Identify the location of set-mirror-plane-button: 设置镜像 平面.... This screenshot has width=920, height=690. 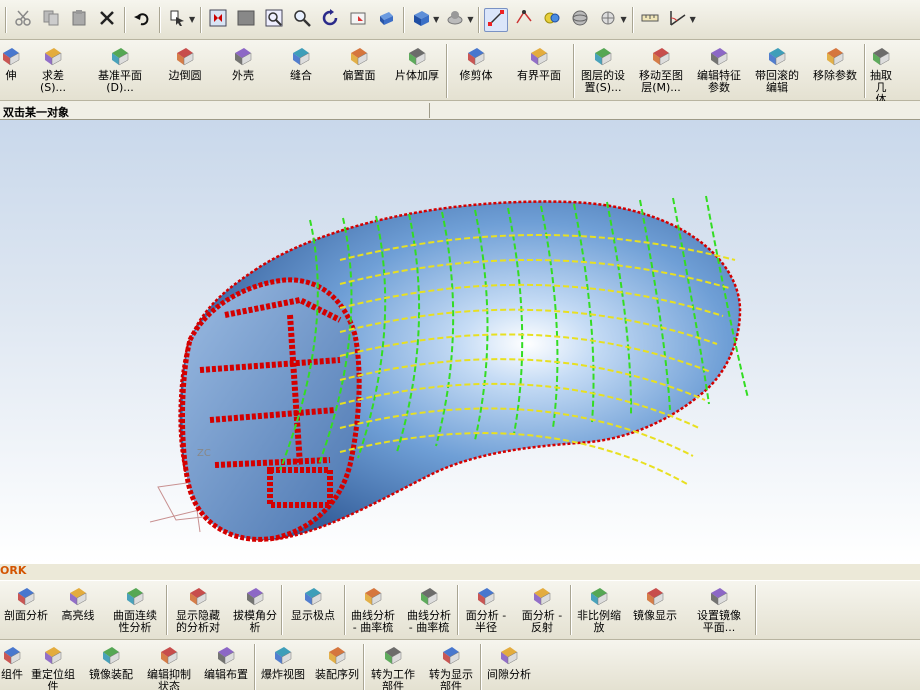
(719, 610).